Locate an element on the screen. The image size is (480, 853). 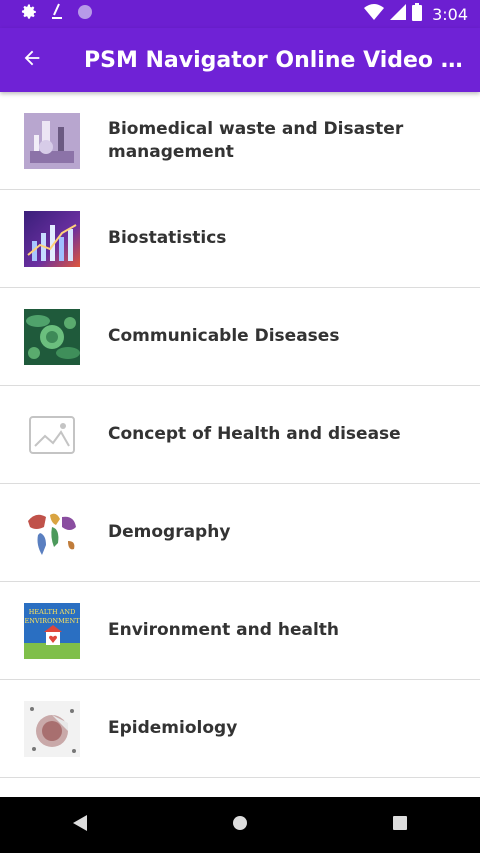
nav-home-button is located at coordinates (240, 825).